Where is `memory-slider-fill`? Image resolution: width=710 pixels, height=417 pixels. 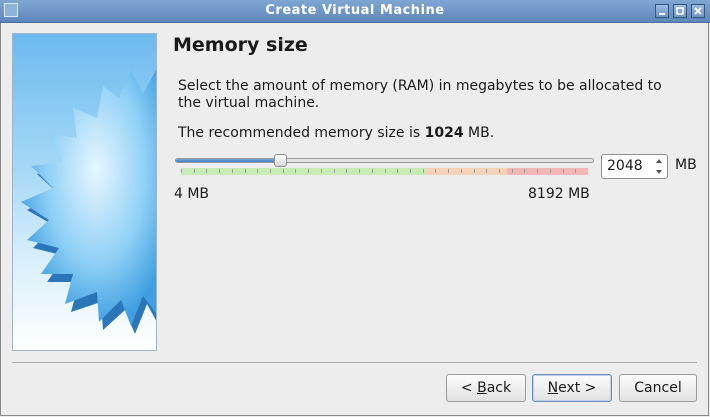 memory-slider-fill is located at coordinates (228, 160).